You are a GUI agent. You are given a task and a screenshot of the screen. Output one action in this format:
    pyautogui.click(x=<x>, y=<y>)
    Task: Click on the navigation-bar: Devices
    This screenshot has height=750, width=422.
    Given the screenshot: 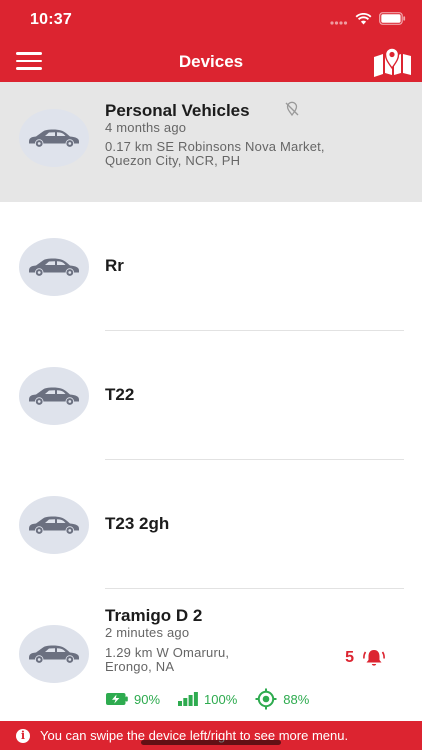 What is the action you would take?
    pyautogui.click(x=211, y=61)
    